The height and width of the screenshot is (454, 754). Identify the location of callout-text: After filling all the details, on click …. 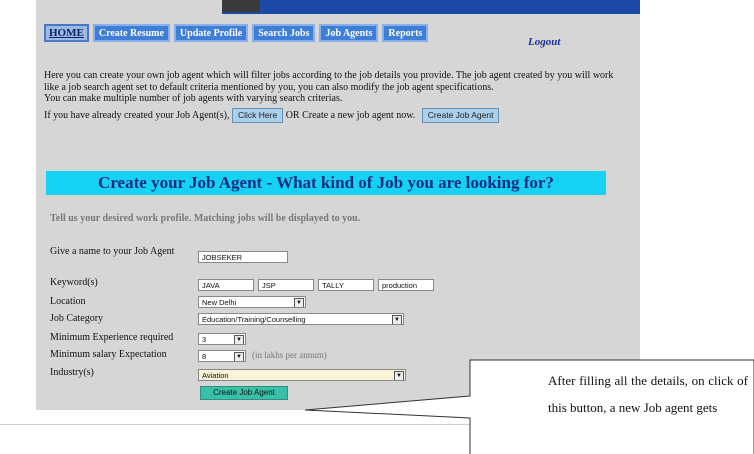
(648, 394).